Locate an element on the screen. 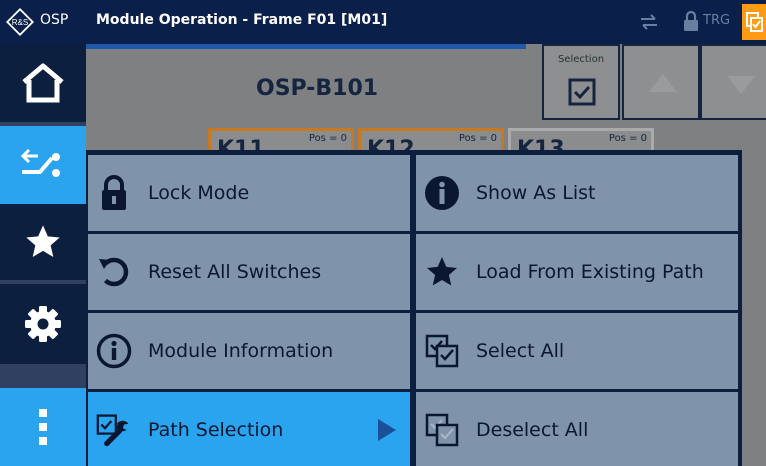 The height and width of the screenshot is (466, 766). nav-path is located at coordinates (43, 165).